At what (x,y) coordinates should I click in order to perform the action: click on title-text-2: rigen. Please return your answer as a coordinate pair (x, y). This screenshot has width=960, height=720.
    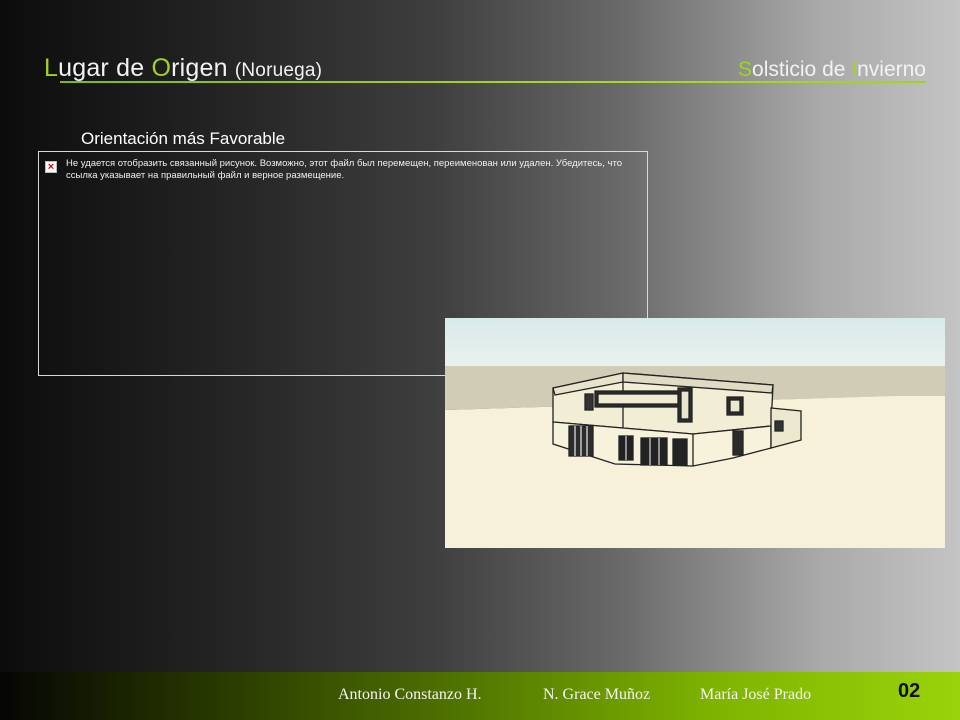
    Looking at the image, I should click on (199, 68).